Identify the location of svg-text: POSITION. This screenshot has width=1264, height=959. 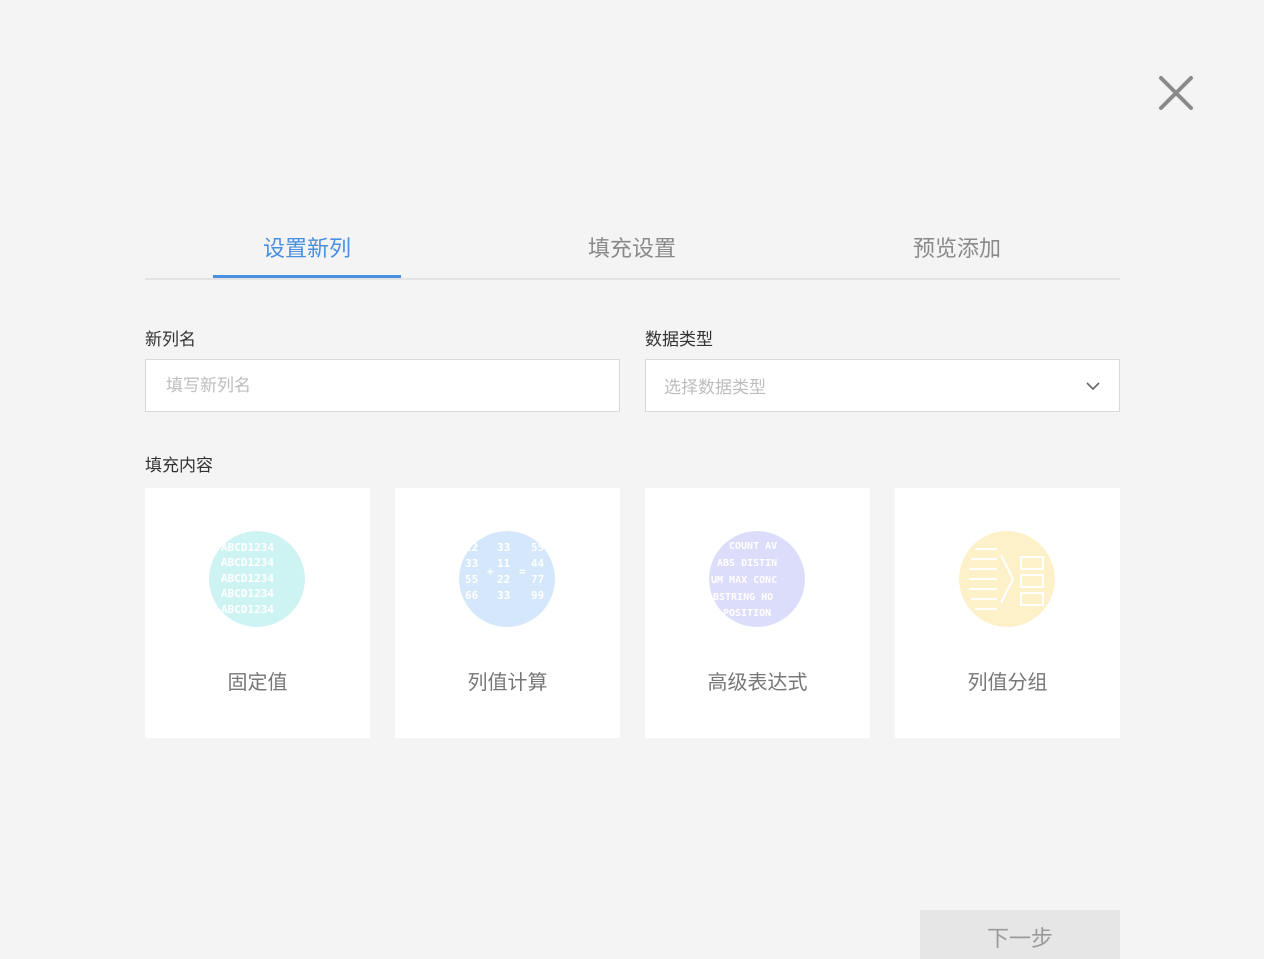
(747, 613).